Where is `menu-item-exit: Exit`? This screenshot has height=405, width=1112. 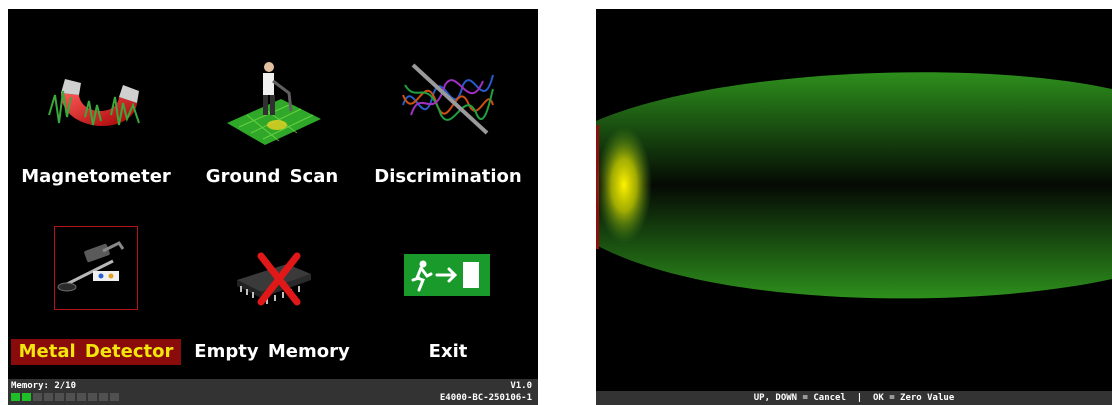 menu-item-exit: Exit is located at coordinates (448, 291).